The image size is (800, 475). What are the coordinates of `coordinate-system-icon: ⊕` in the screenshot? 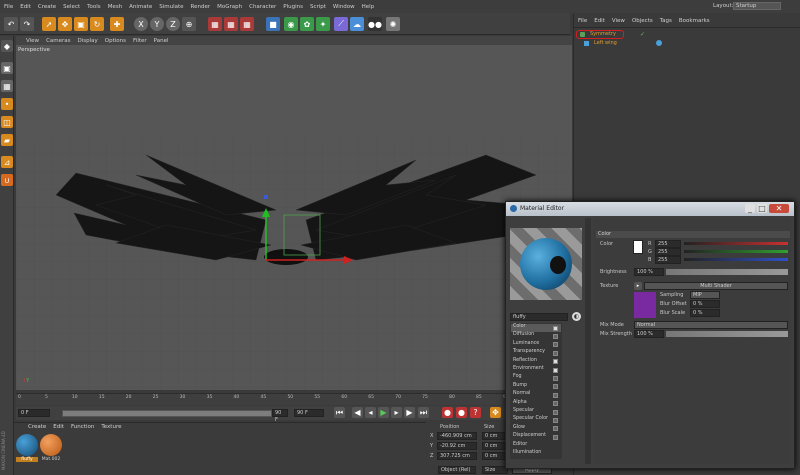 It's located at (189, 24).